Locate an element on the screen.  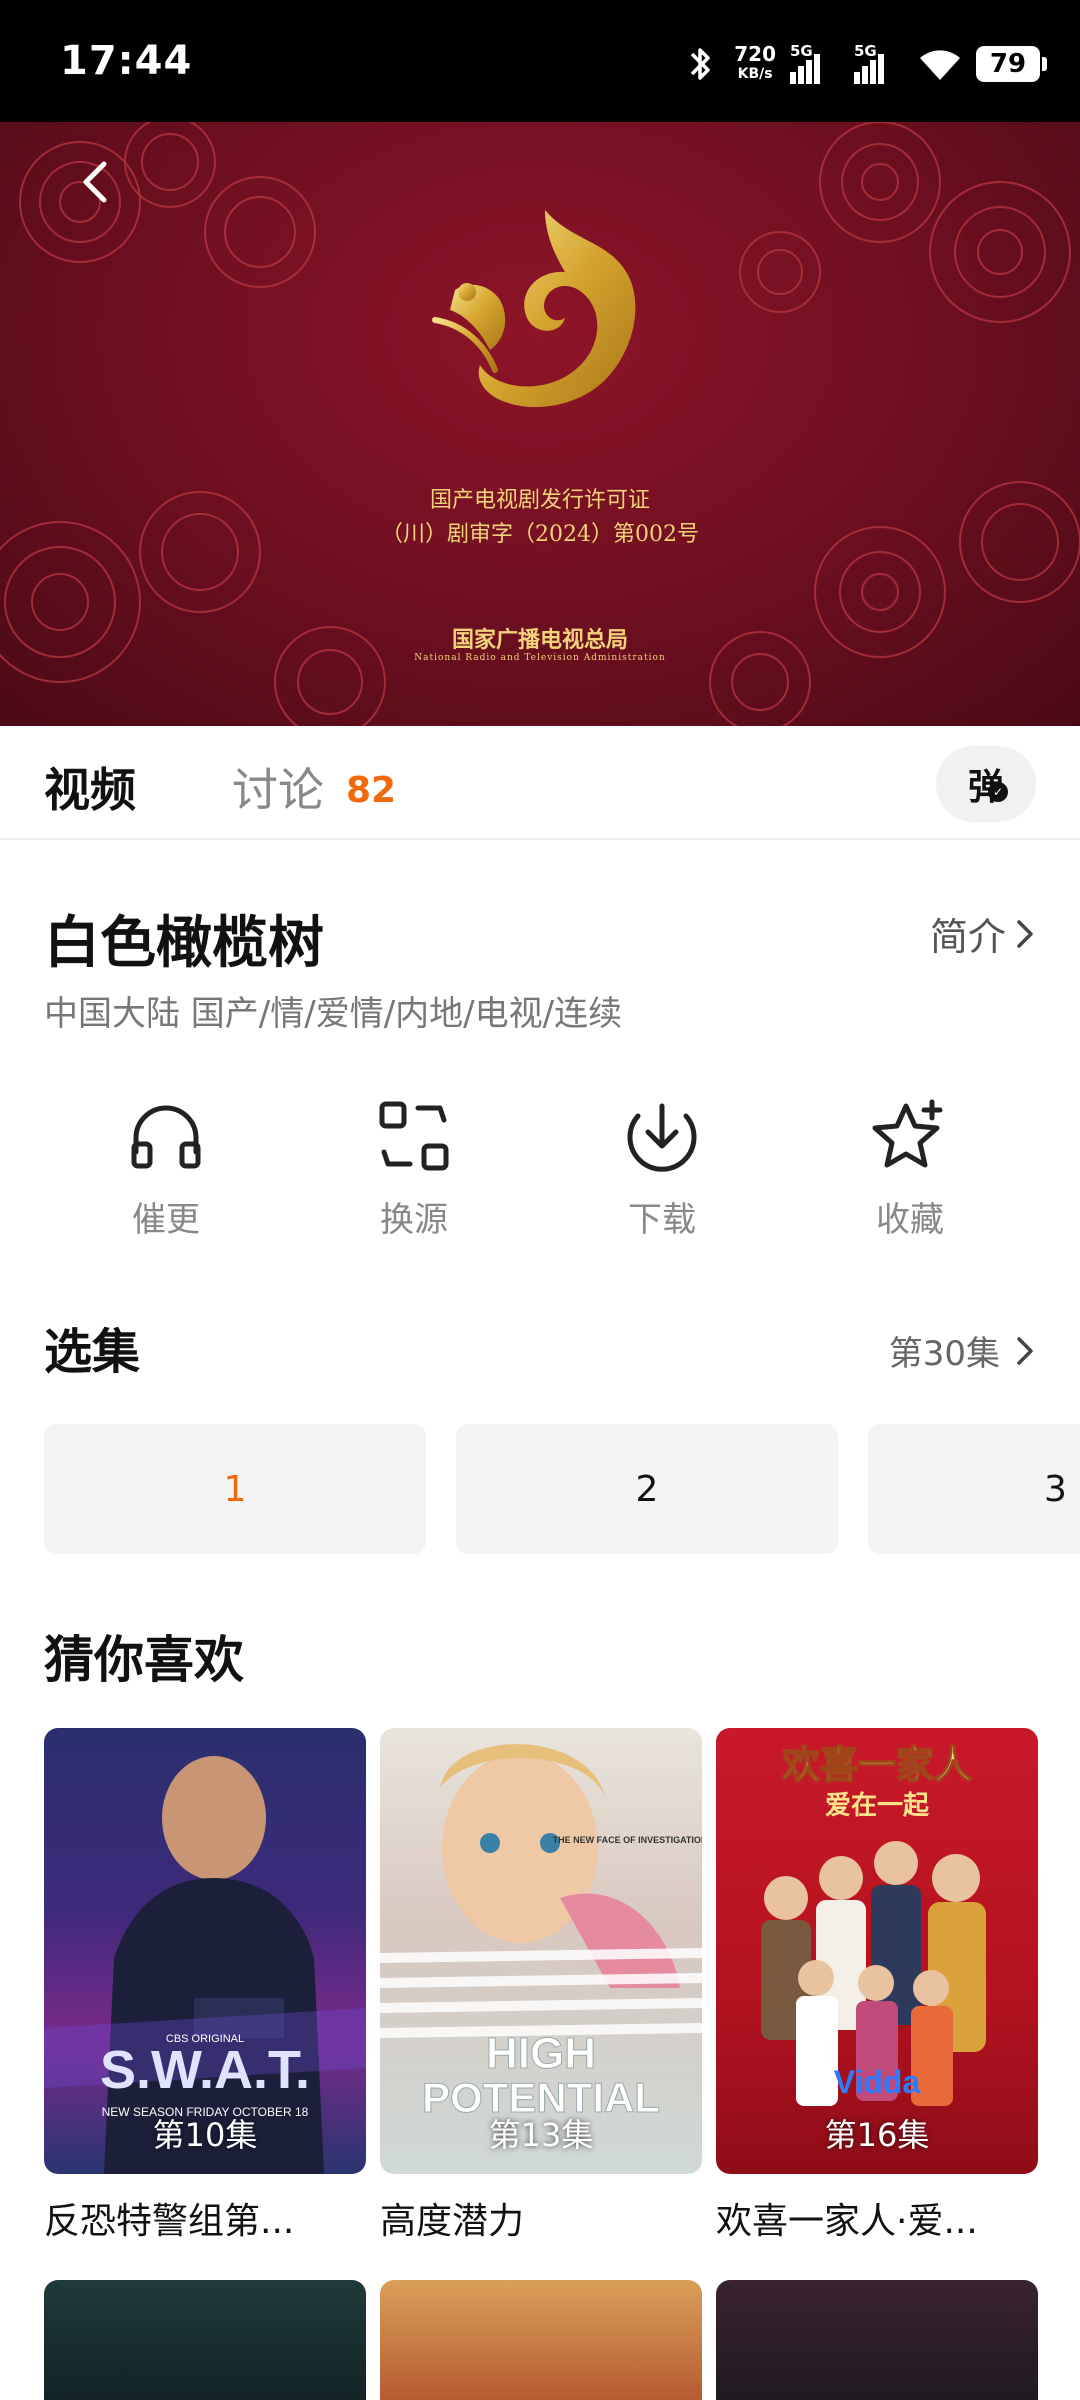
show-tags: 中国大陆 国产/情/爱情/内地/电视/连续 is located at coordinates (333, 1014).